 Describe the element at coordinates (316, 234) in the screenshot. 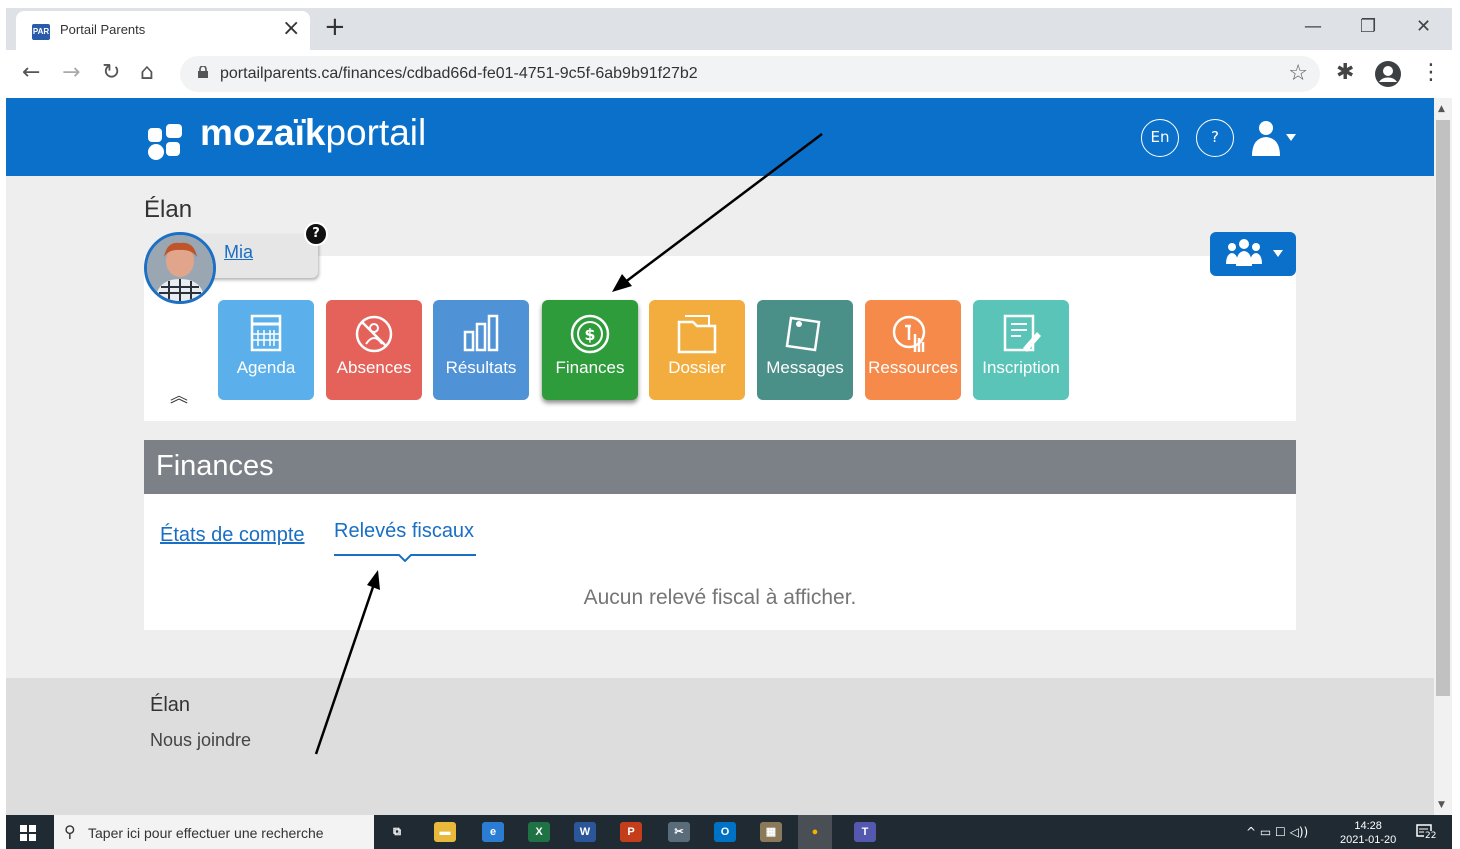

I see `child-help-icon: ?` at that location.